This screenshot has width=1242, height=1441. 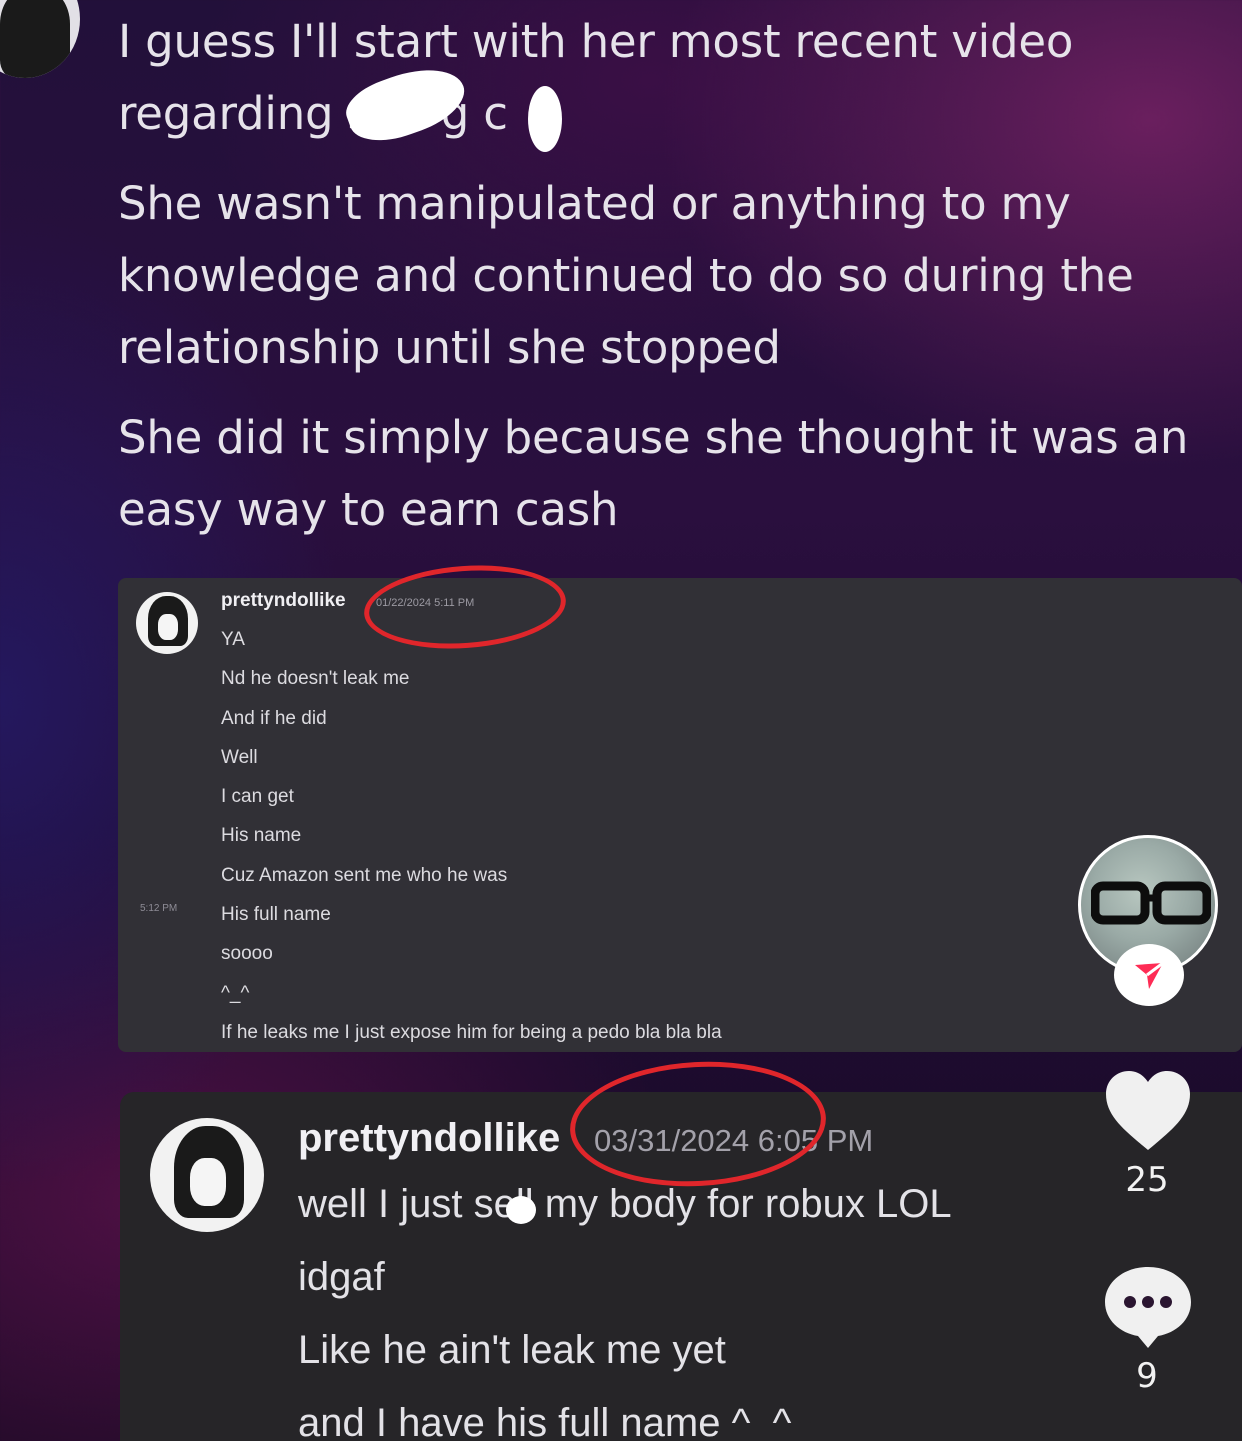 I want to click on redaction-dot, so click(x=521, y=1210).